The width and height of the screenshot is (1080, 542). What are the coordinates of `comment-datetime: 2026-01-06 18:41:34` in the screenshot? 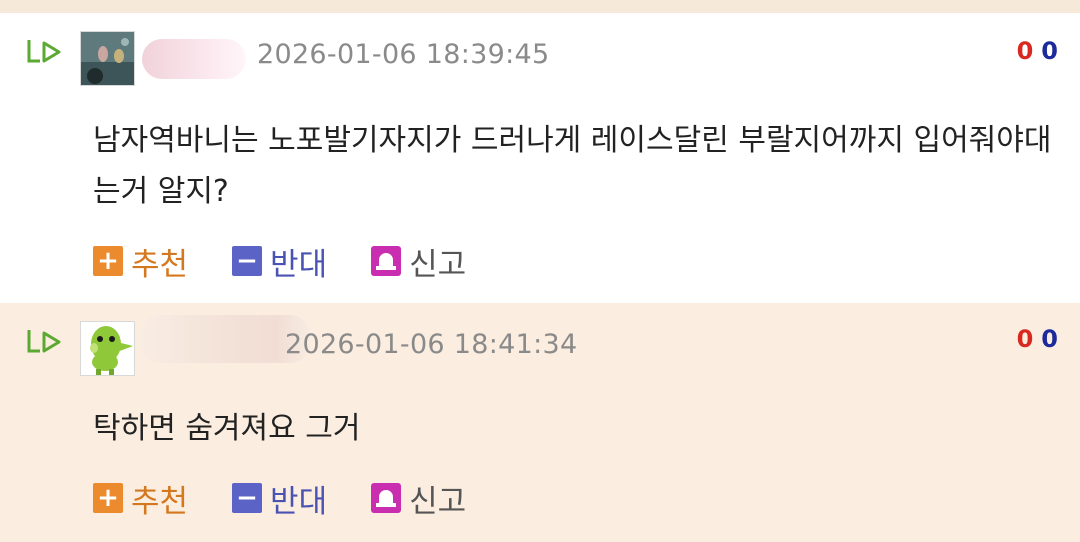 It's located at (431, 344).